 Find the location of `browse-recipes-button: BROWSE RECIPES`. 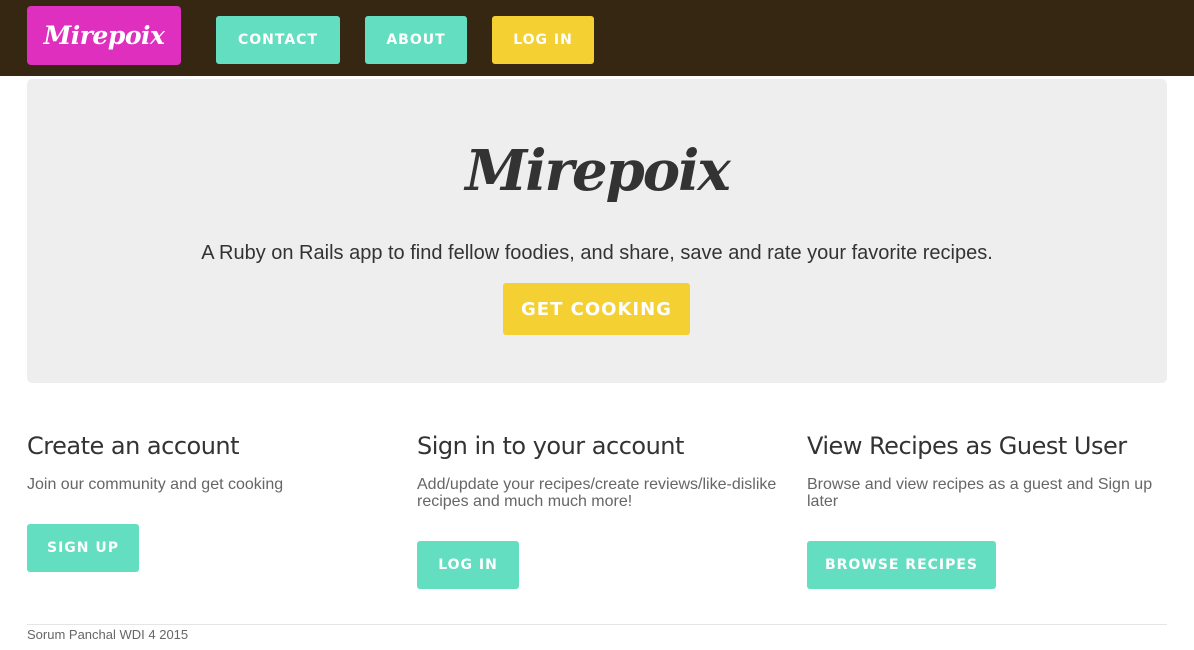

browse-recipes-button: BROWSE RECIPES is located at coordinates (901, 565).